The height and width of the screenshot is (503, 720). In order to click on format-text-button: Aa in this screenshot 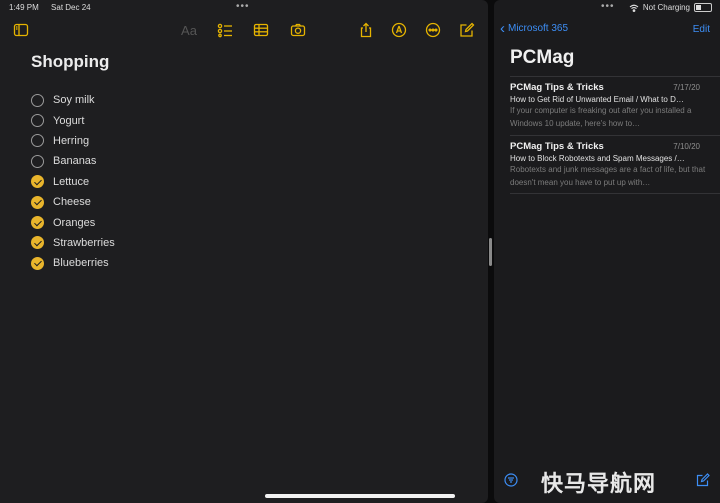, I will do `click(189, 30)`.